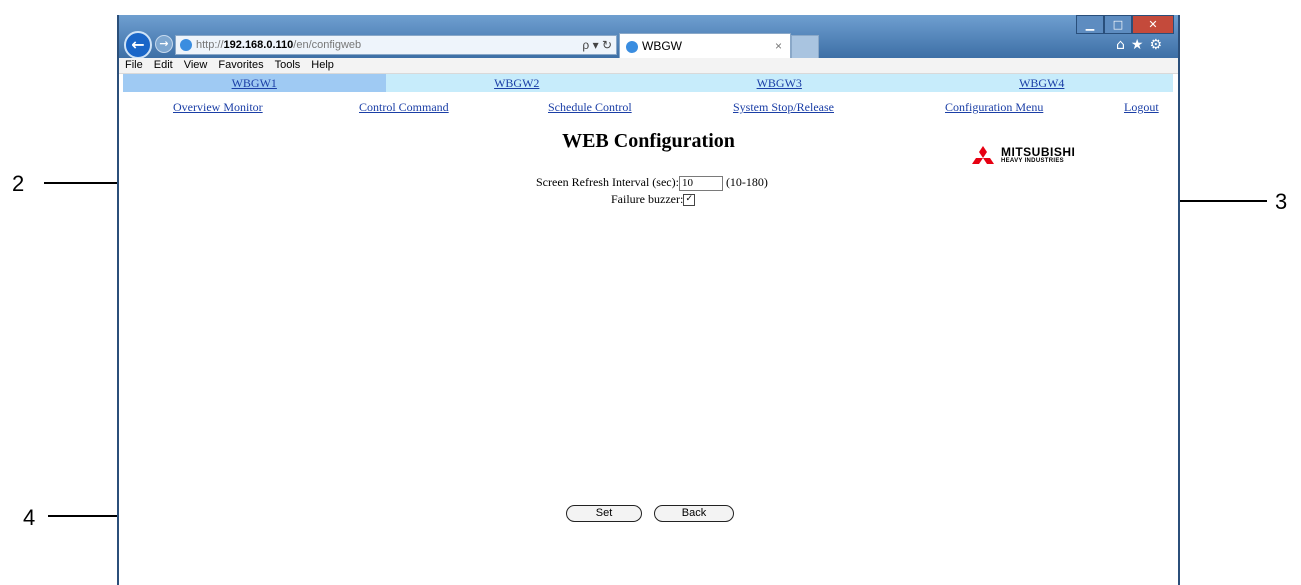 The width and height of the screenshot is (1301, 585). What do you see at coordinates (1141, 107) in the screenshot?
I see `link-logout: Logout` at bounding box center [1141, 107].